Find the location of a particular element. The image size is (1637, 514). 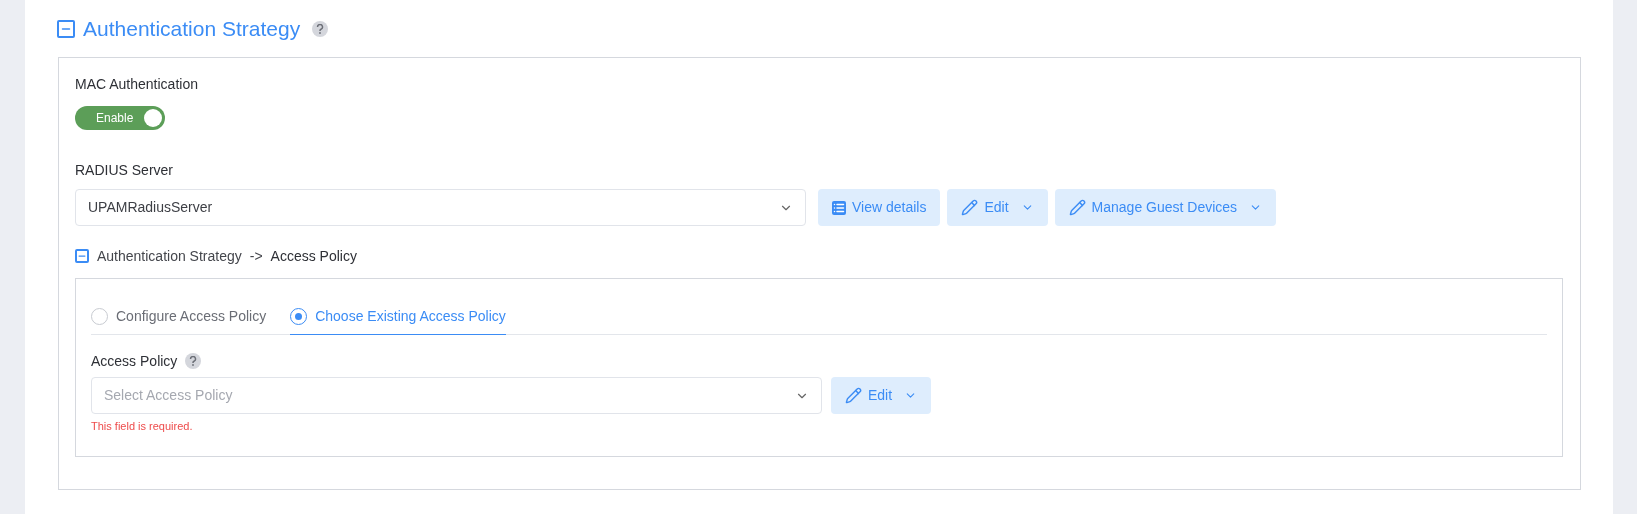

toggle-knob is located at coordinates (153, 118).